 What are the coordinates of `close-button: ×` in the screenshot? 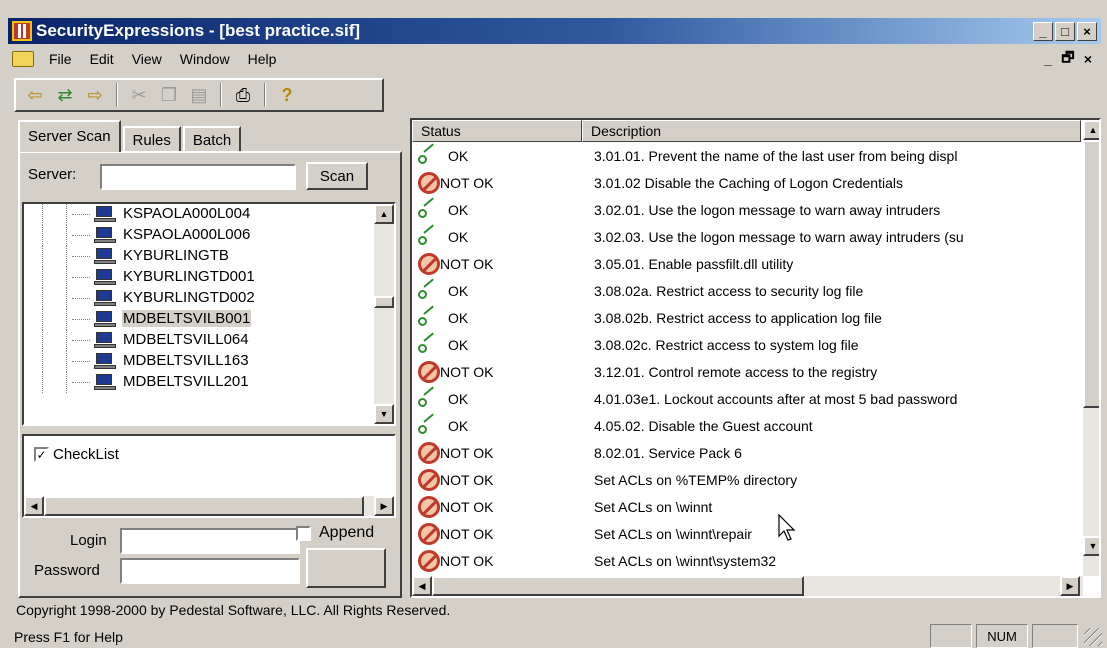 It's located at (1087, 31).